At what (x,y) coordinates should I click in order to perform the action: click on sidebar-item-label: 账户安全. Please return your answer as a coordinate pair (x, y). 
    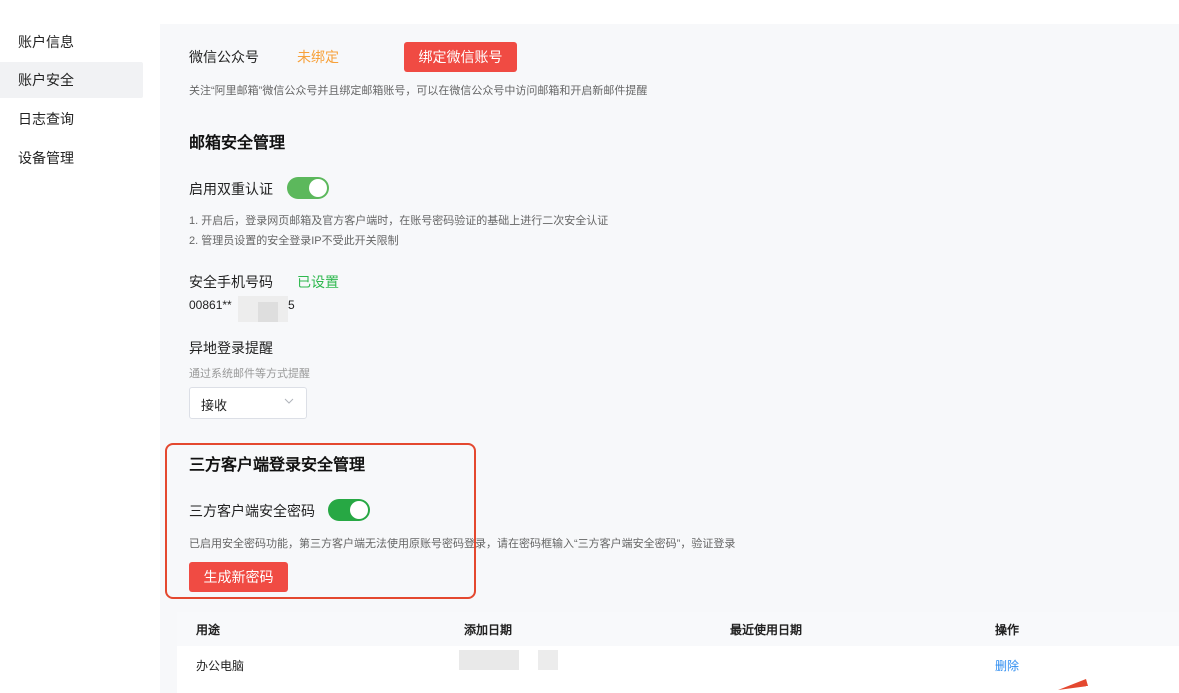
    Looking at the image, I should click on (46, 80).